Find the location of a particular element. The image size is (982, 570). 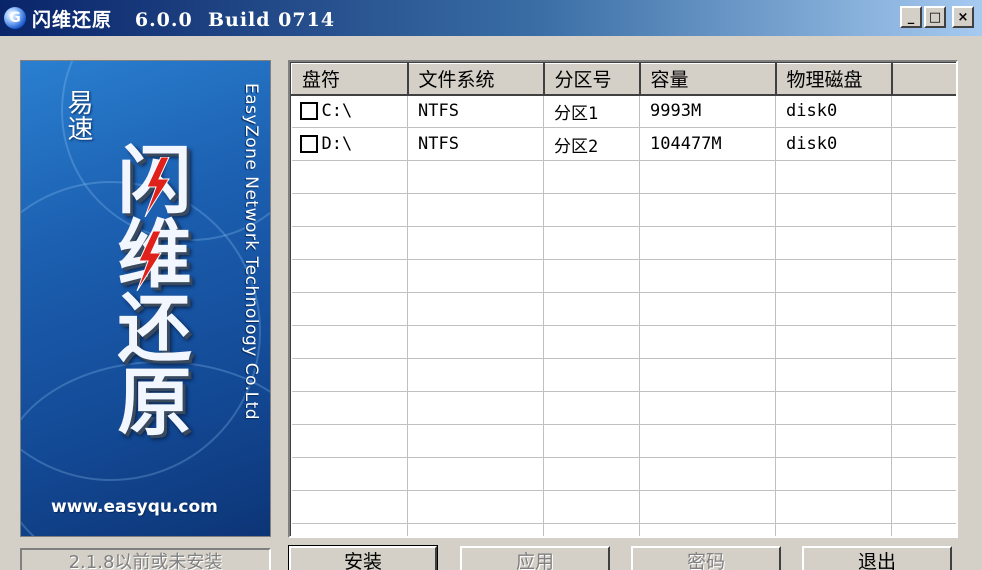

maximize-button: □ is located at coordinates (935, 17).